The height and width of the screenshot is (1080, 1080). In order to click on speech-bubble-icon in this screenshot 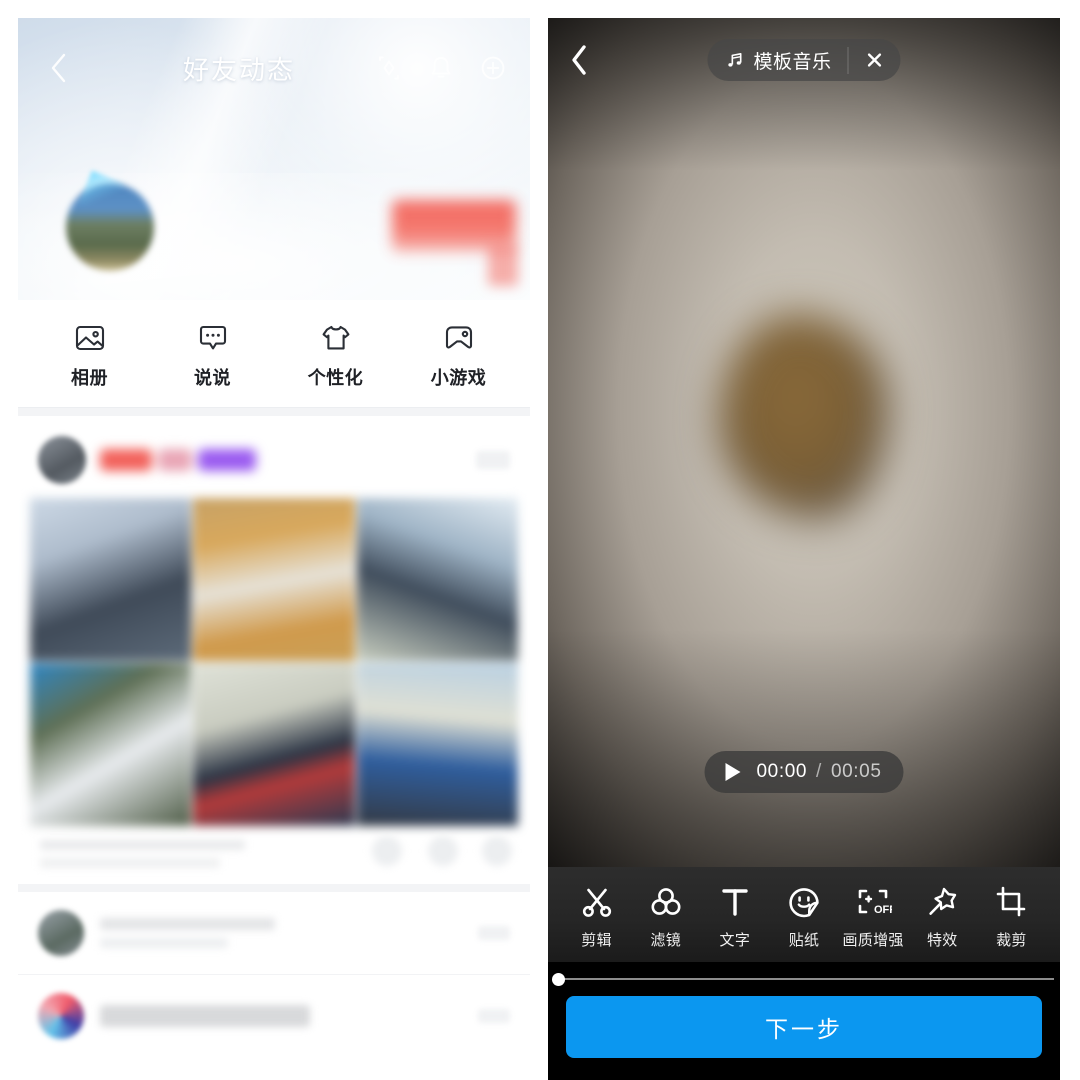, I will do `click(212, 337)`.